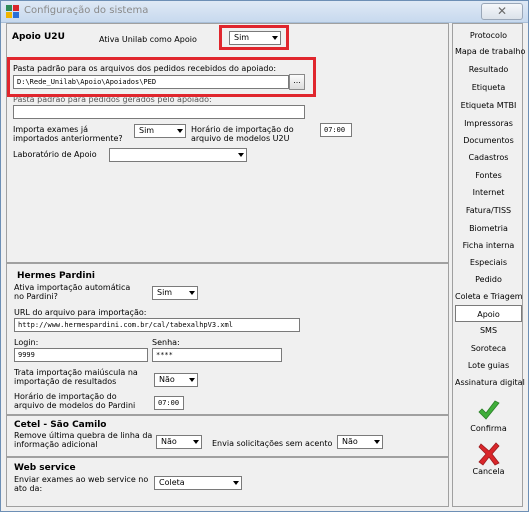 The image size is (529, 512). I want to click on hermes-senha-input: ****, so click(217, 355).